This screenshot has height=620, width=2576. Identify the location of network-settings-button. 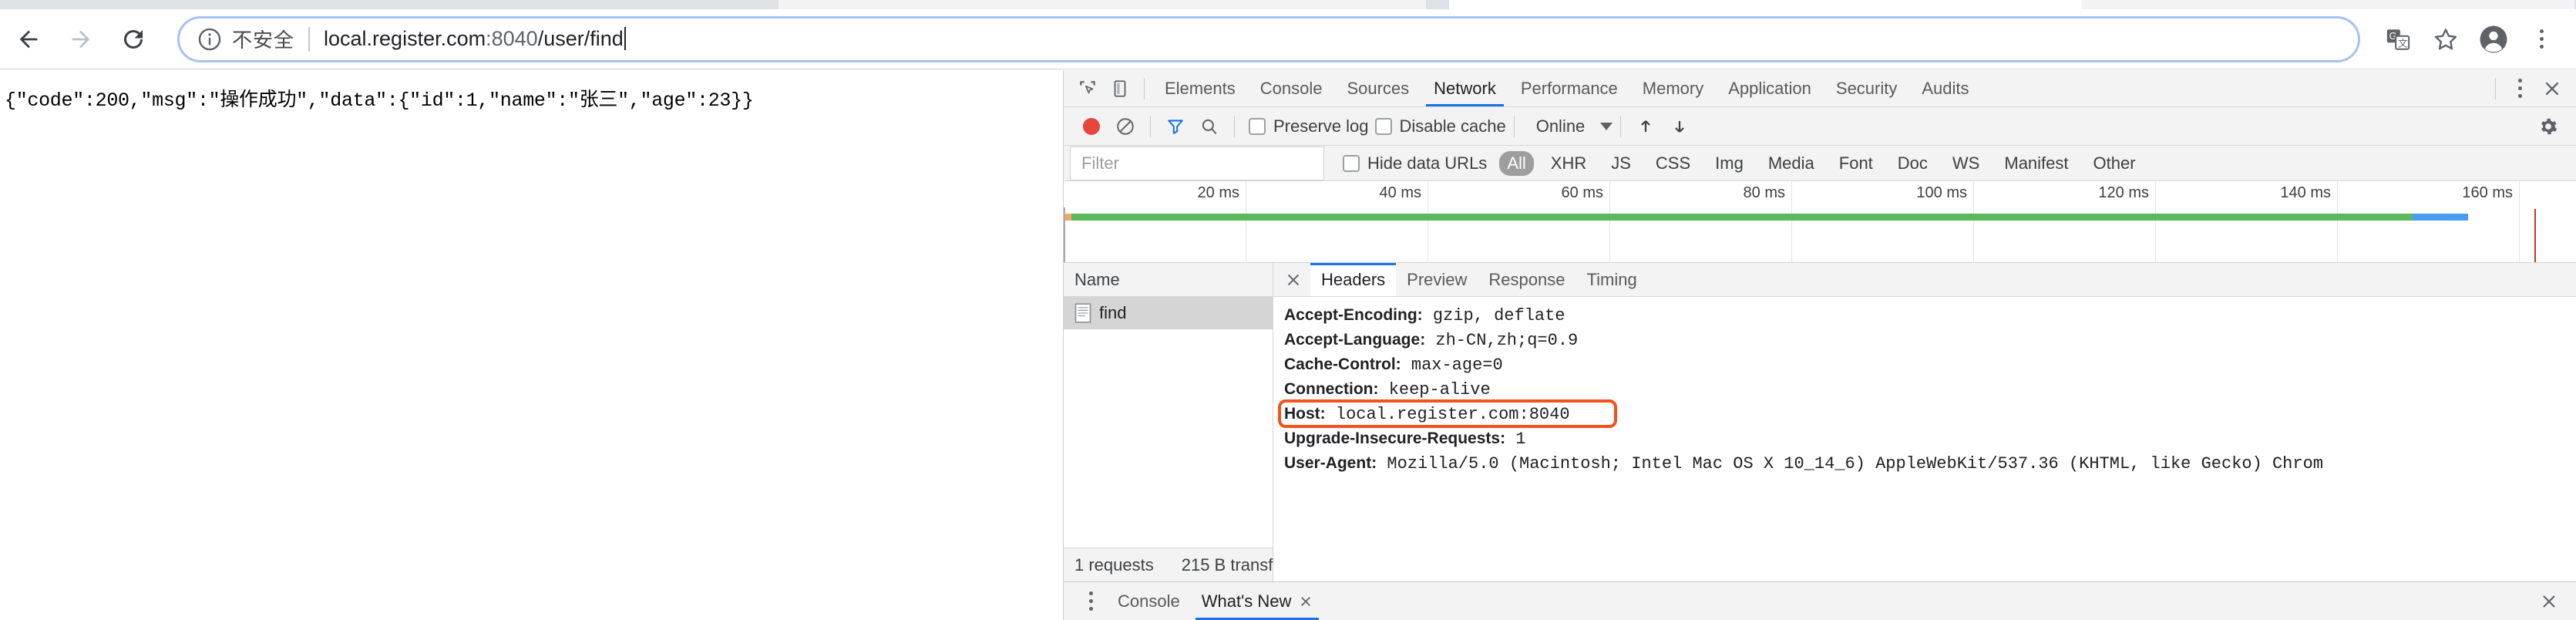
(2548, 127).